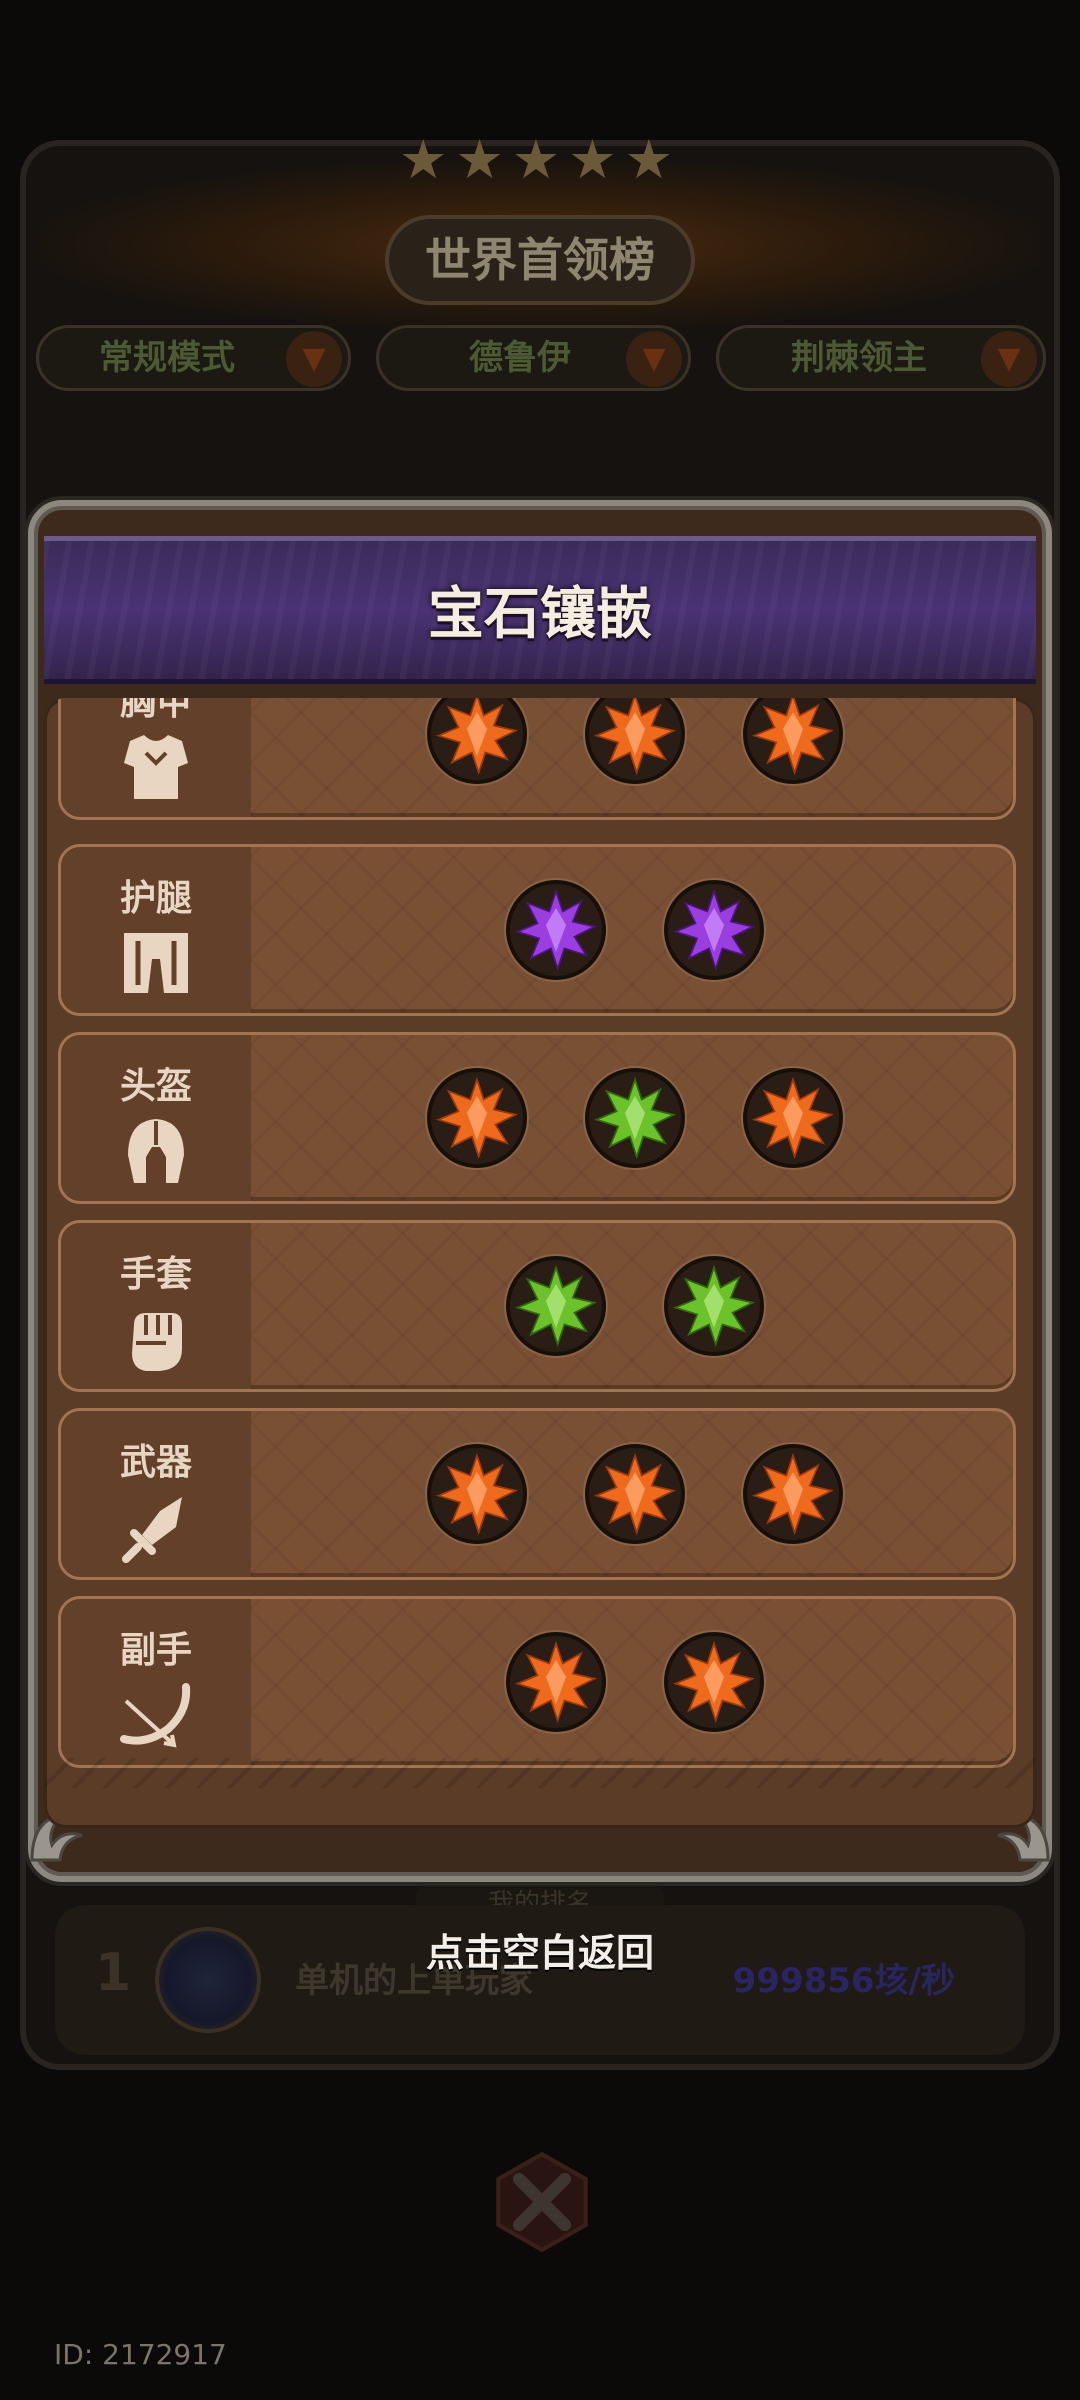 Image resolution: width=1080 pixels, height=2400 pixels. I want to click on tab-mode-label: 常规模式, so click(167, 358).